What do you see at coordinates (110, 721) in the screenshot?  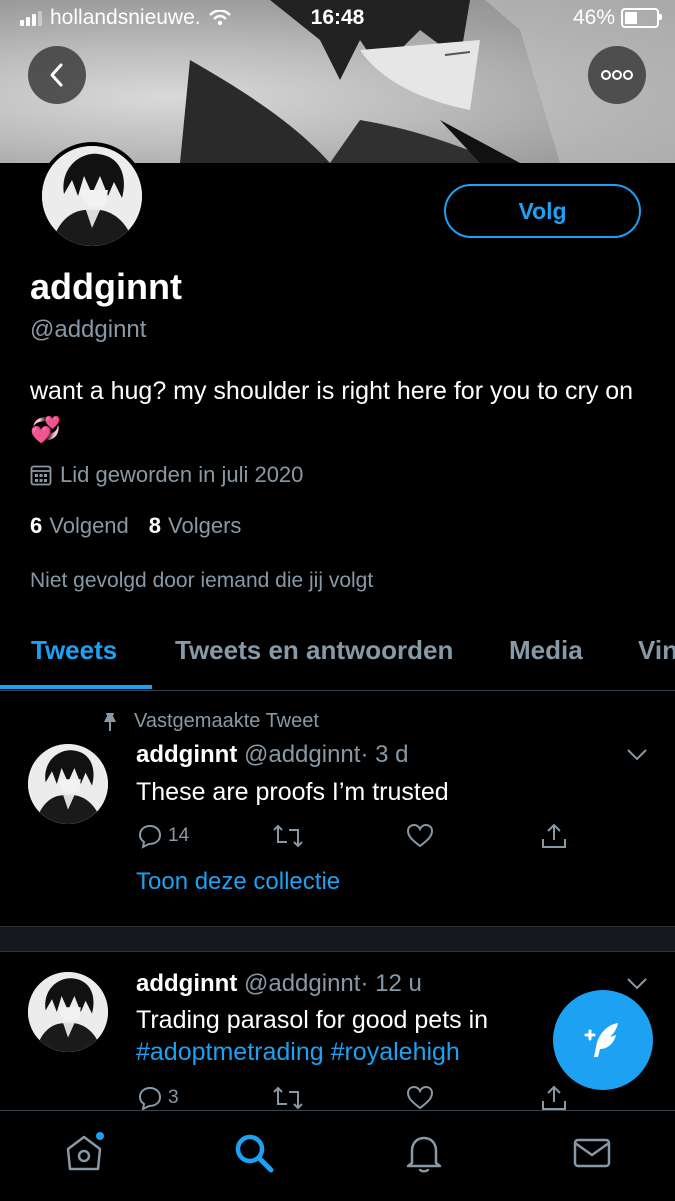 I see `pin-icon` at bounding box center [110, 721].